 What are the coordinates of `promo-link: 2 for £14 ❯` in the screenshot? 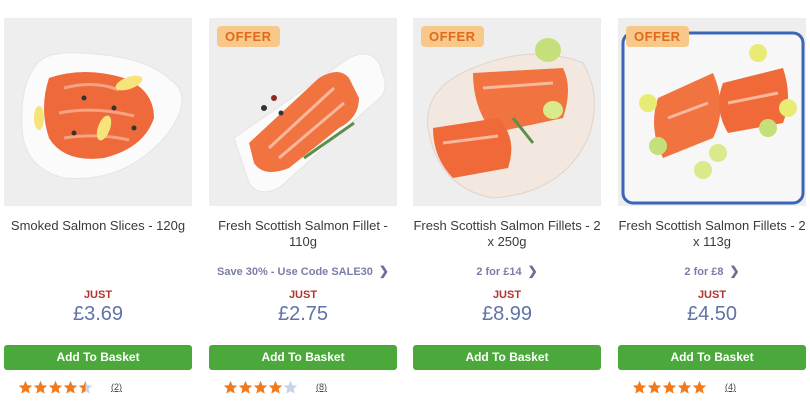 It's located at (507, 271).